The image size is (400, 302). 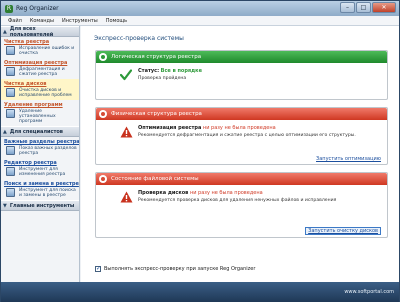 I want to click on search-replace-icon, so click(x=10, y=192).